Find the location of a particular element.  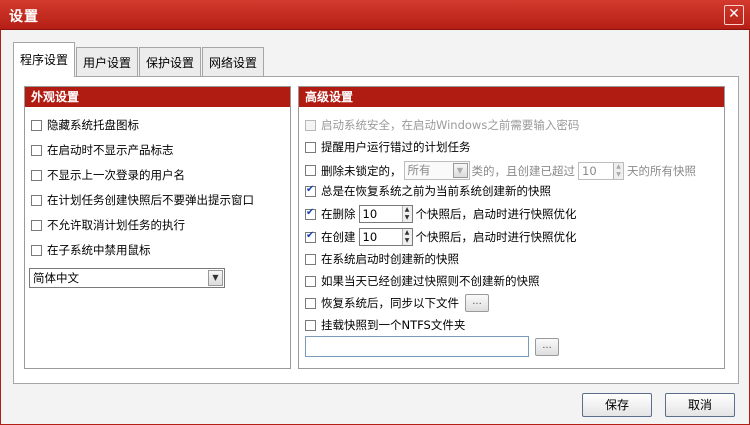

option-label: 总是在恢复系统之前为当前系统创建新的快照 is located at coordinates (436, 191).